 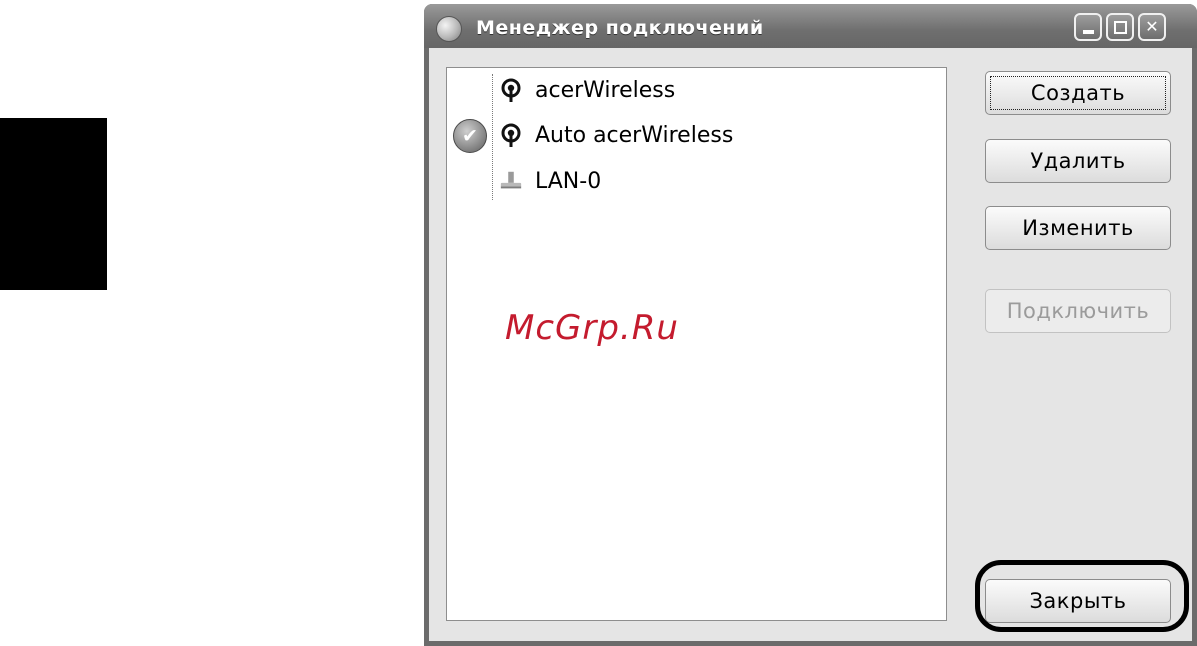 What do you see at coordinates (53, 204) in the screenshot?
I see `black-side-tab` at bounding box center [53, 204].